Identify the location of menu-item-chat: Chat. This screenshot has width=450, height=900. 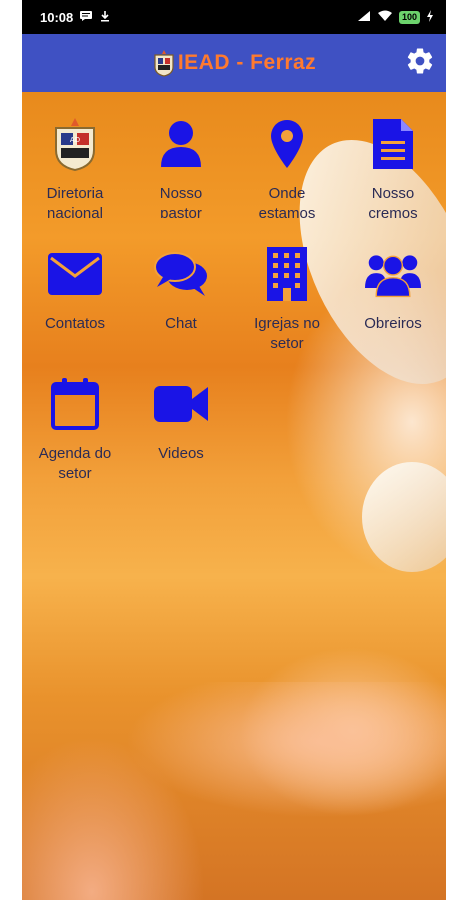
(181, 301).